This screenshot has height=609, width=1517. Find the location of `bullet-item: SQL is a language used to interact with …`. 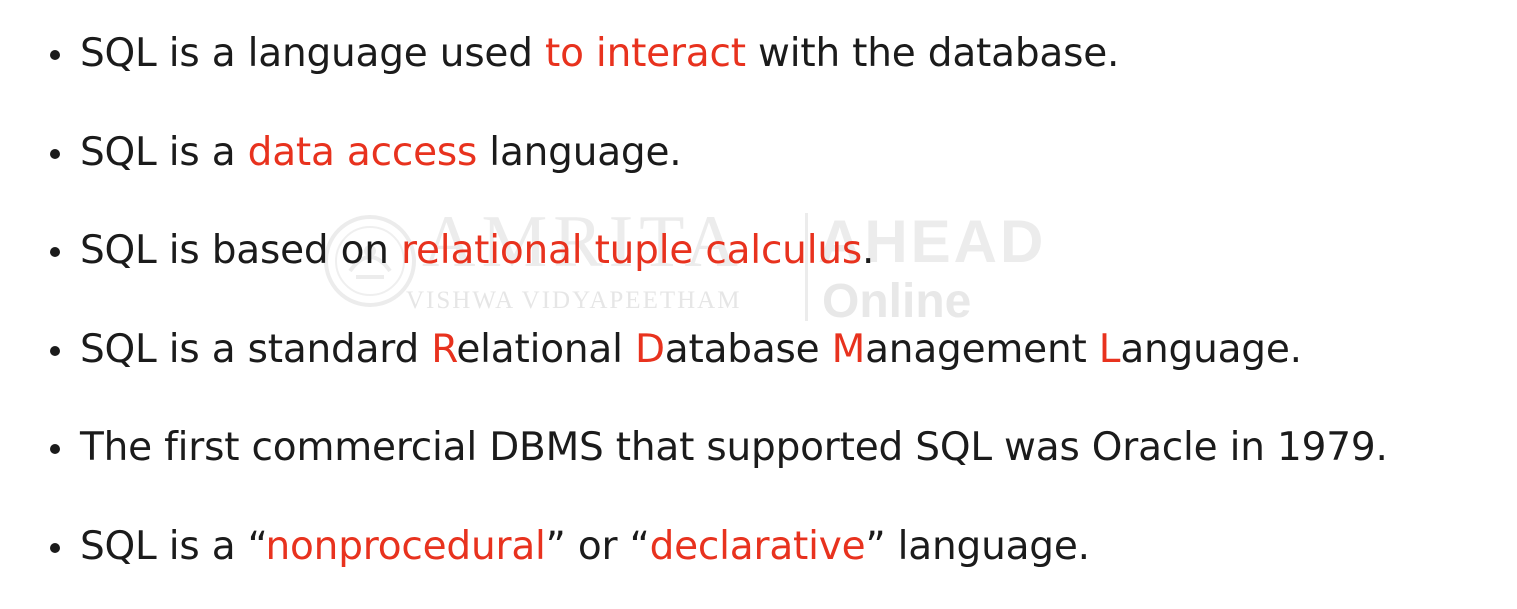

bullet-item: SQL is a language used to interact with … is located at coordinates (719, 67).